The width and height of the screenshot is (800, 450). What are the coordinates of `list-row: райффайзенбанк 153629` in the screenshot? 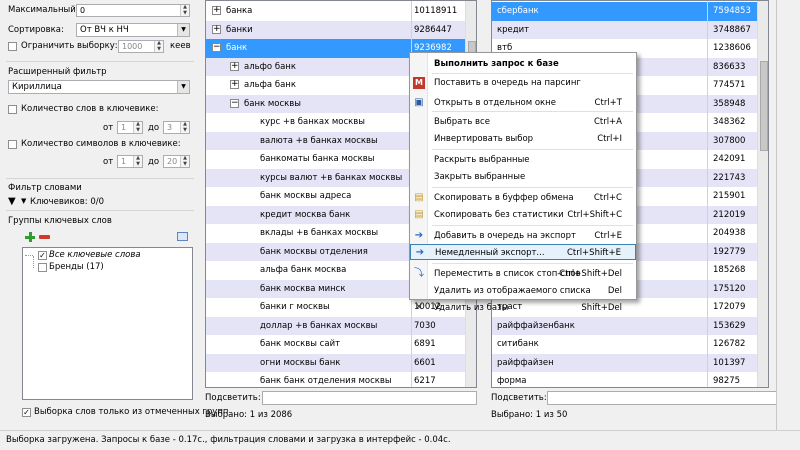 It's located at (630, 325).